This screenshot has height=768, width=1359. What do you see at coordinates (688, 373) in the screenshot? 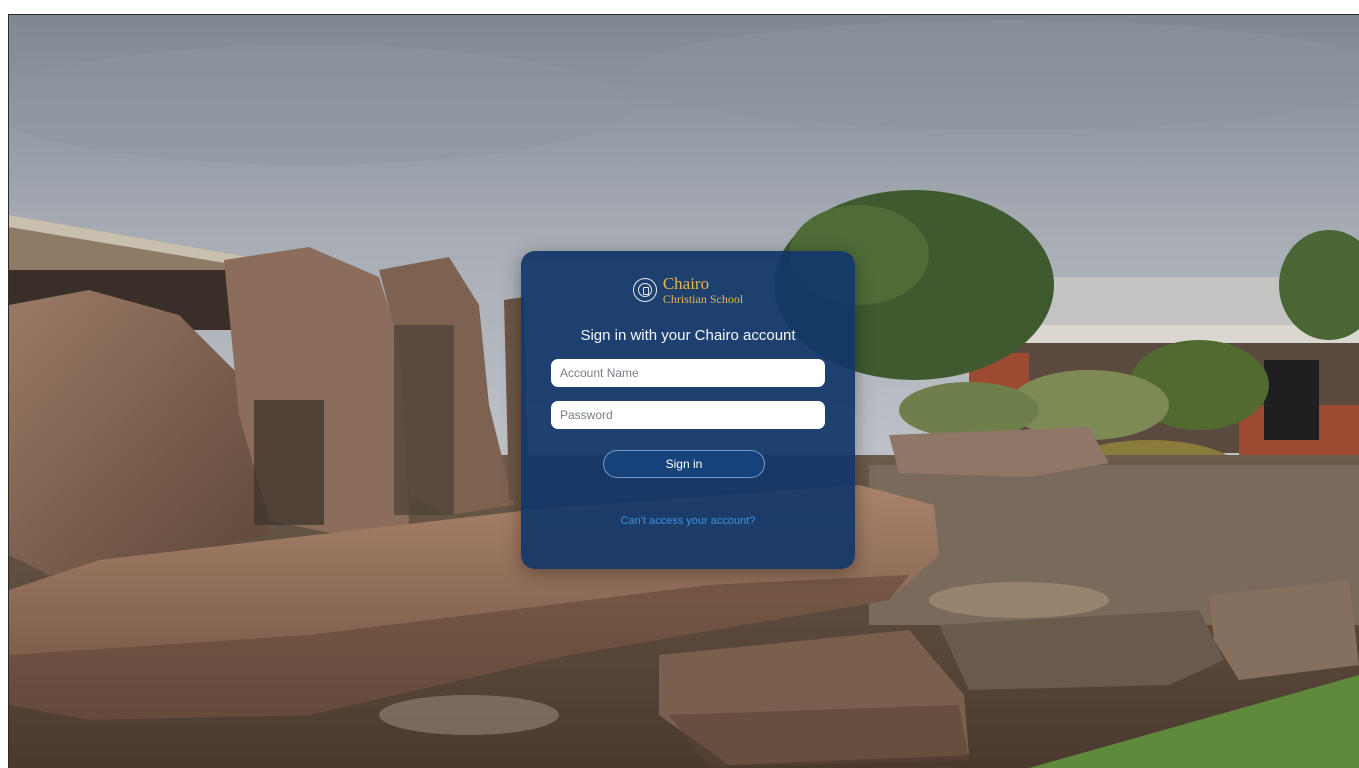
I see `account-name-input` at bounding box center [688, 373].